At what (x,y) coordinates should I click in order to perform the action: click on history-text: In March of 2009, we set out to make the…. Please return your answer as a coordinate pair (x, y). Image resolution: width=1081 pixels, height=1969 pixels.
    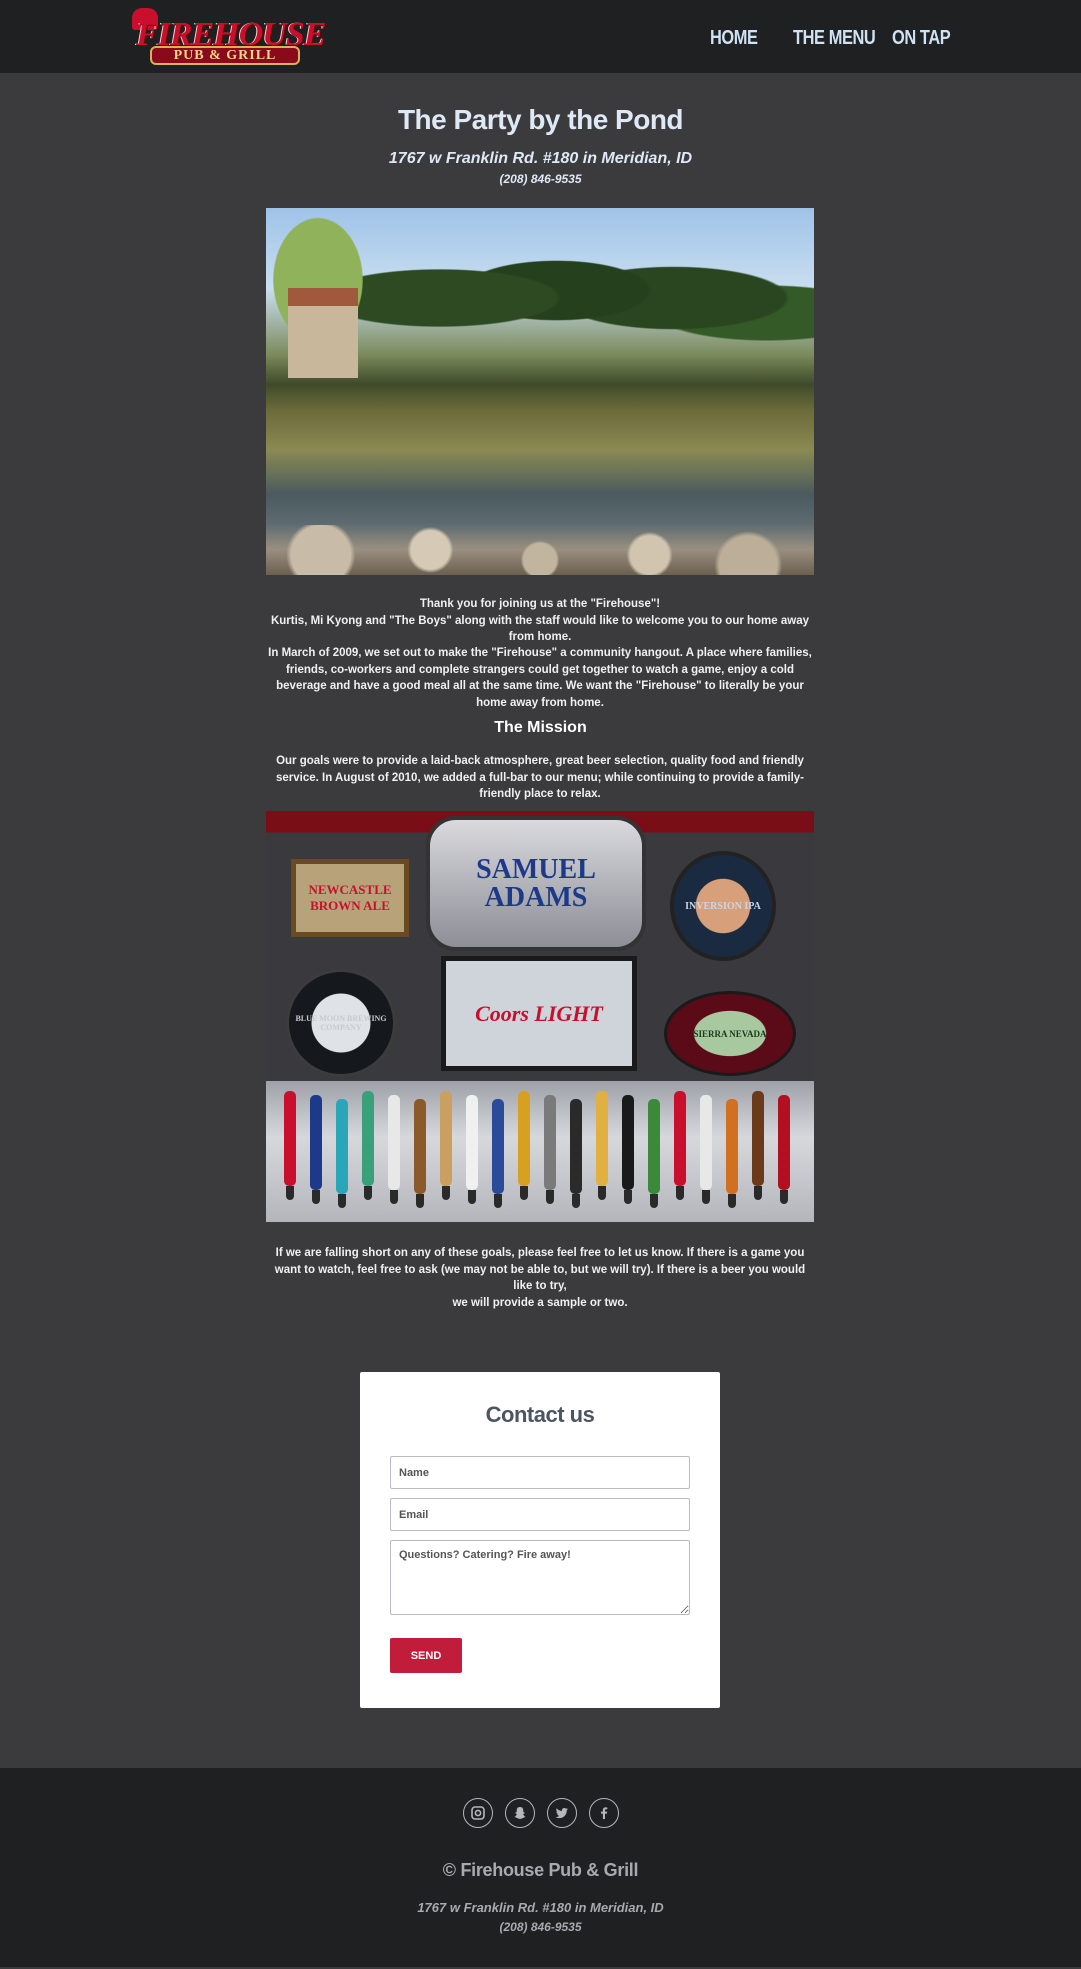
    Looking at the image, I should click on (540, 678).